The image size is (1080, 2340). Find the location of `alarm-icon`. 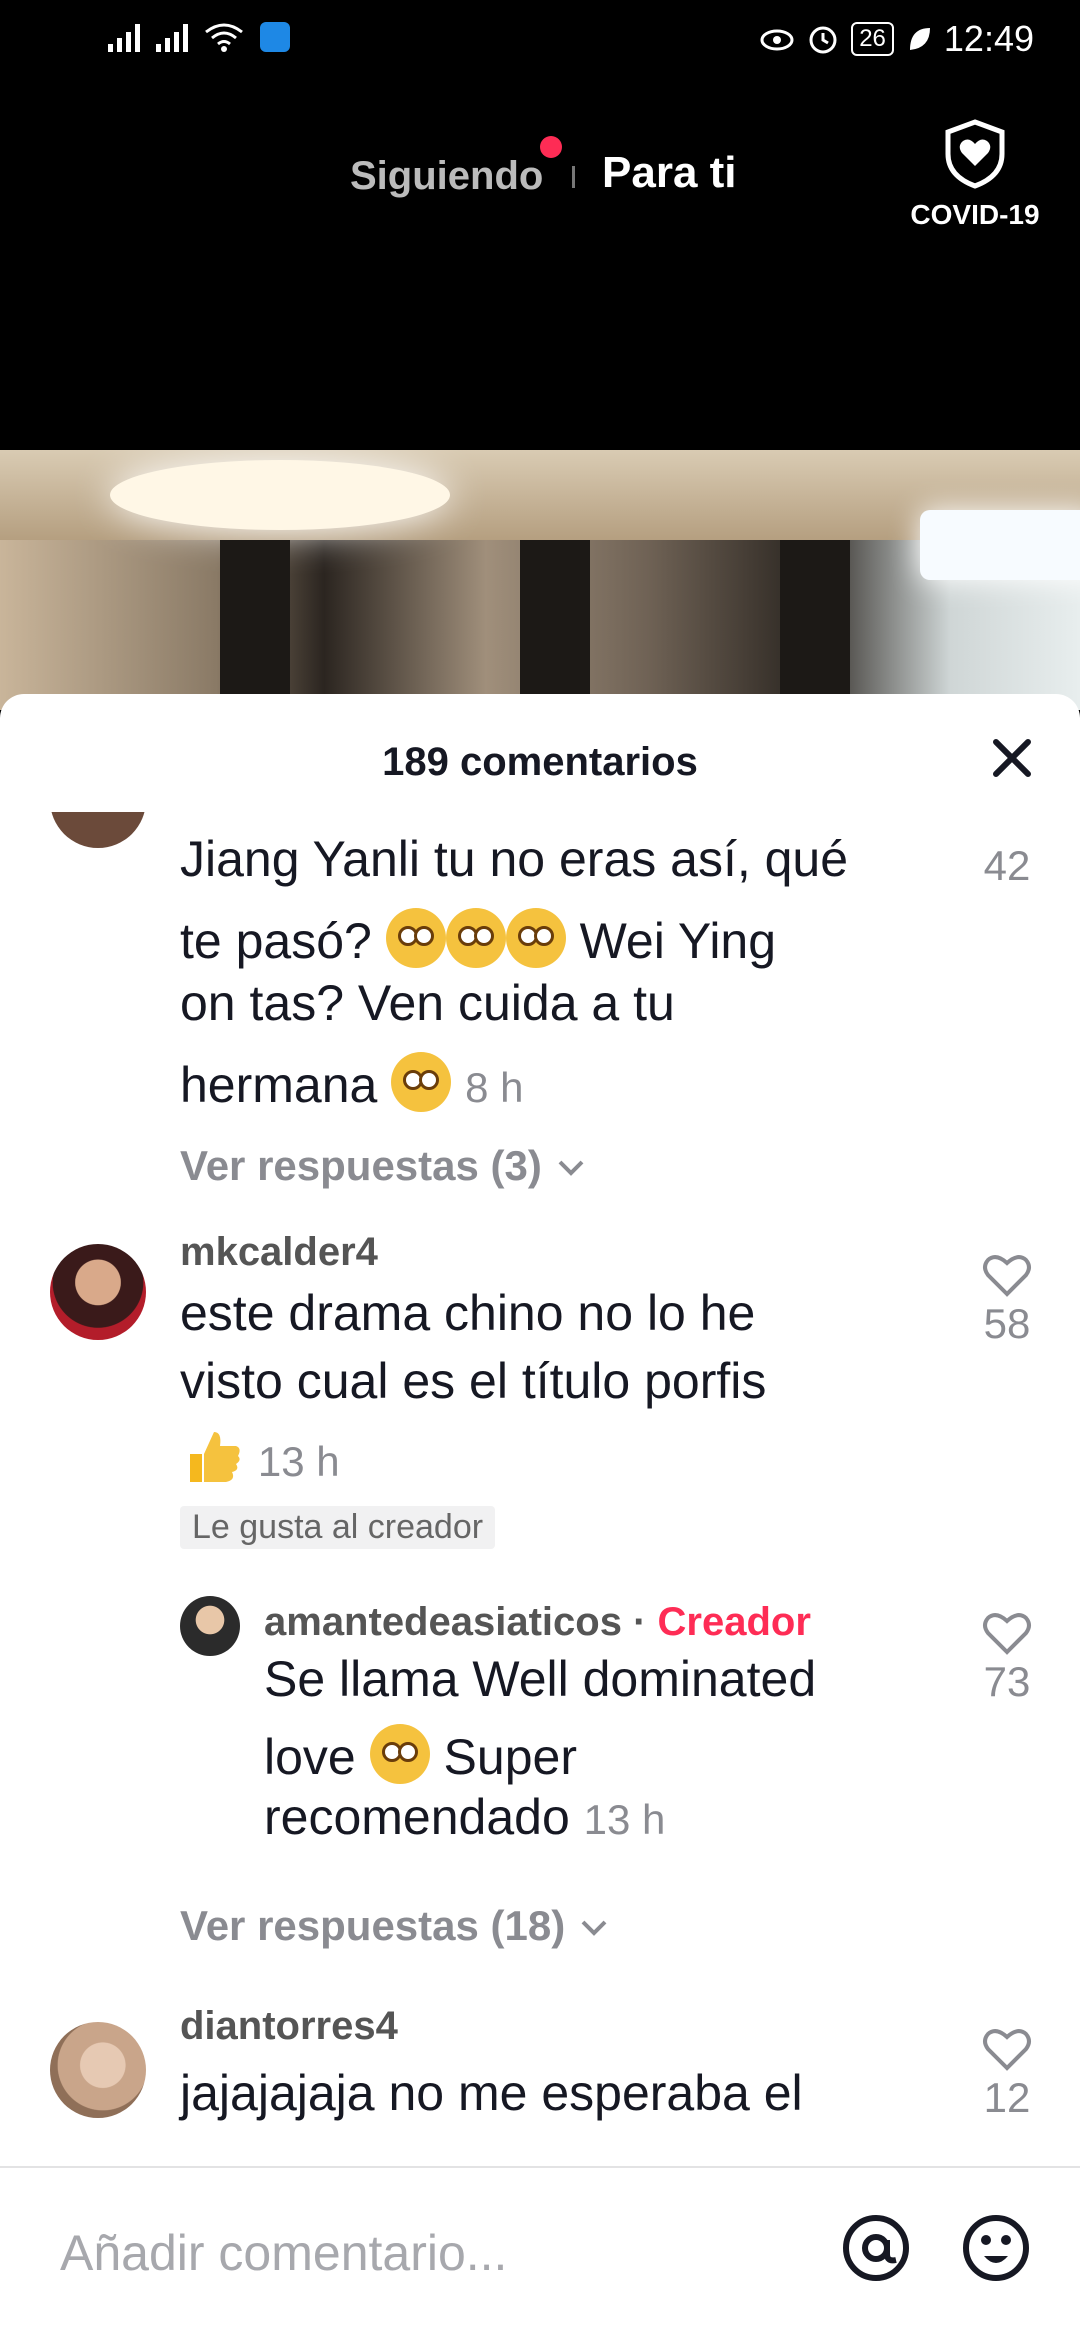

alarm-icon is located at coordinates (823, 40).